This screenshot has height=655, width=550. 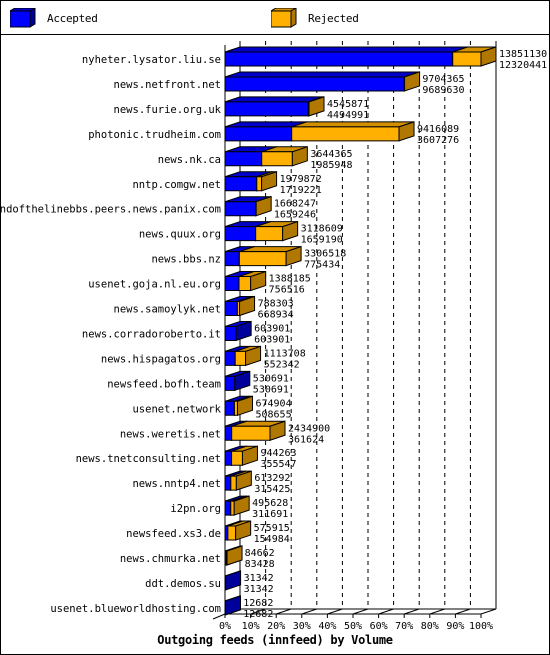 What do you see at coordinates (285, 353) in the screenshot?
I see `data-label-total: 1113708` at bounding box center [285, 353].